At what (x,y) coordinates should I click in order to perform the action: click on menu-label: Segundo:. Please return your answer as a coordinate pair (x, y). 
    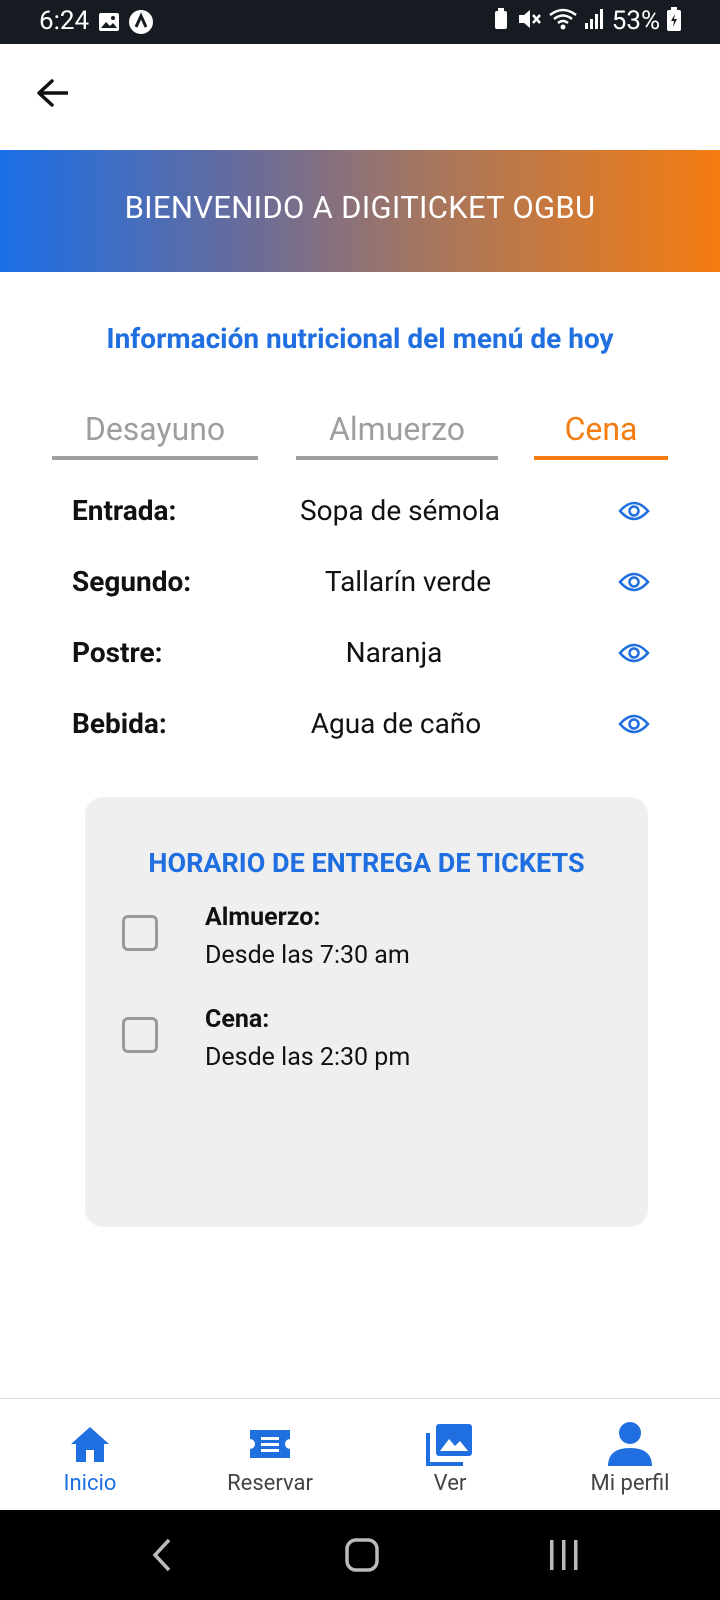
    Looking at the image, I should click on (132, 581).